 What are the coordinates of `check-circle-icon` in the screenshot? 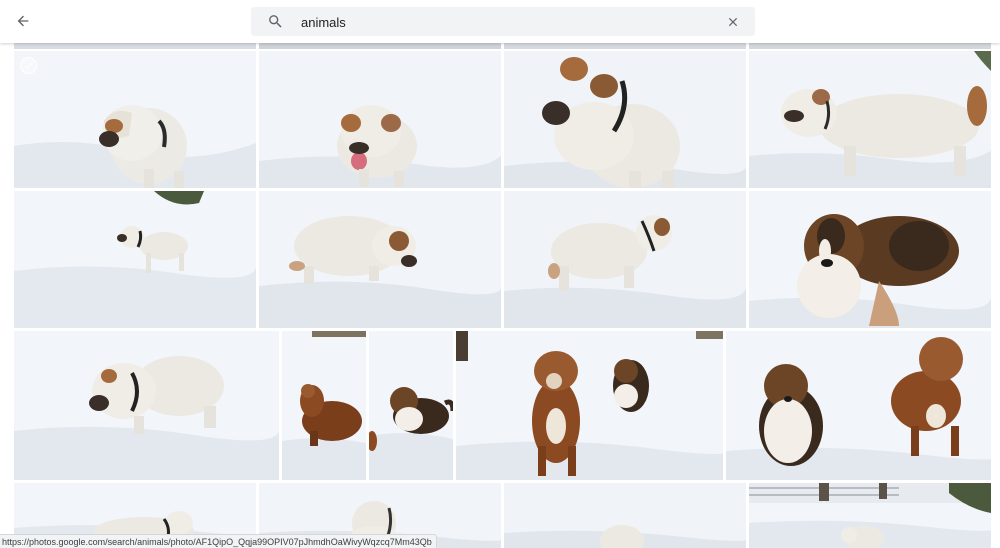 It's located at (28, 65).